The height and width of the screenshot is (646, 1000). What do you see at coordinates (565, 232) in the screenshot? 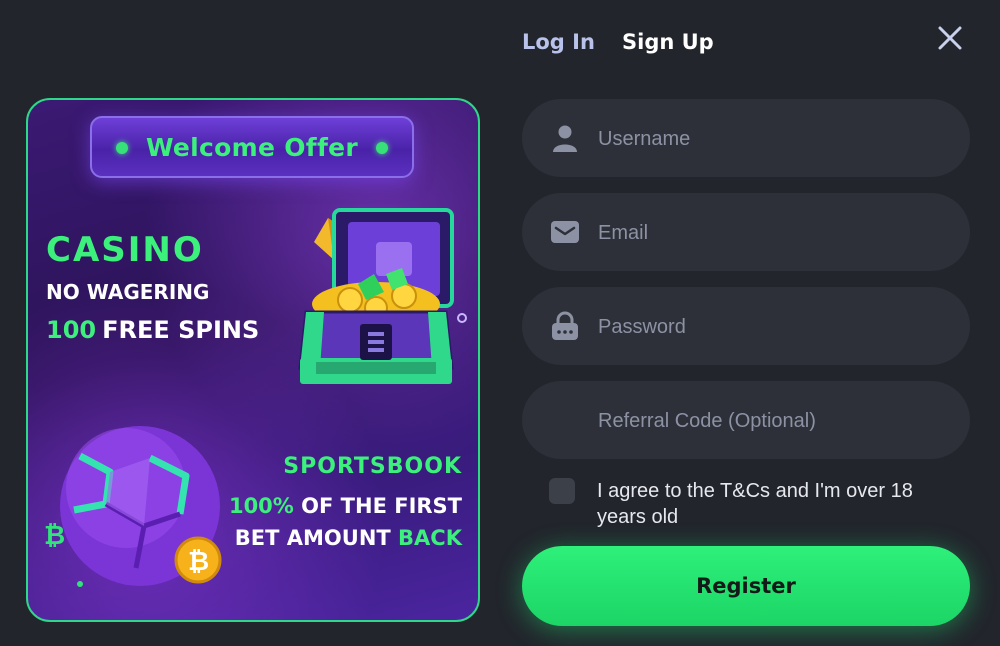
I see `envelope-icon` at bounding box center [565, 232].